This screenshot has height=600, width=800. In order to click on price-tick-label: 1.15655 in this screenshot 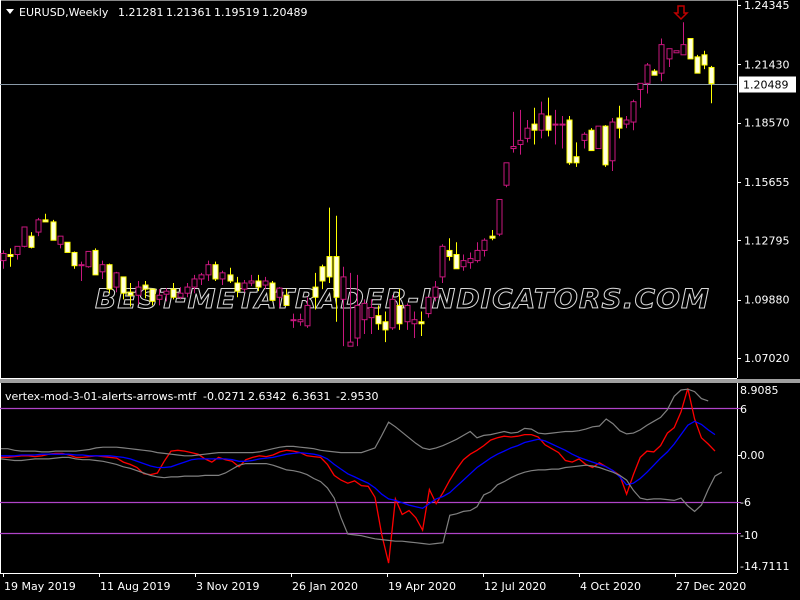, I will do `click(767, 182)`.